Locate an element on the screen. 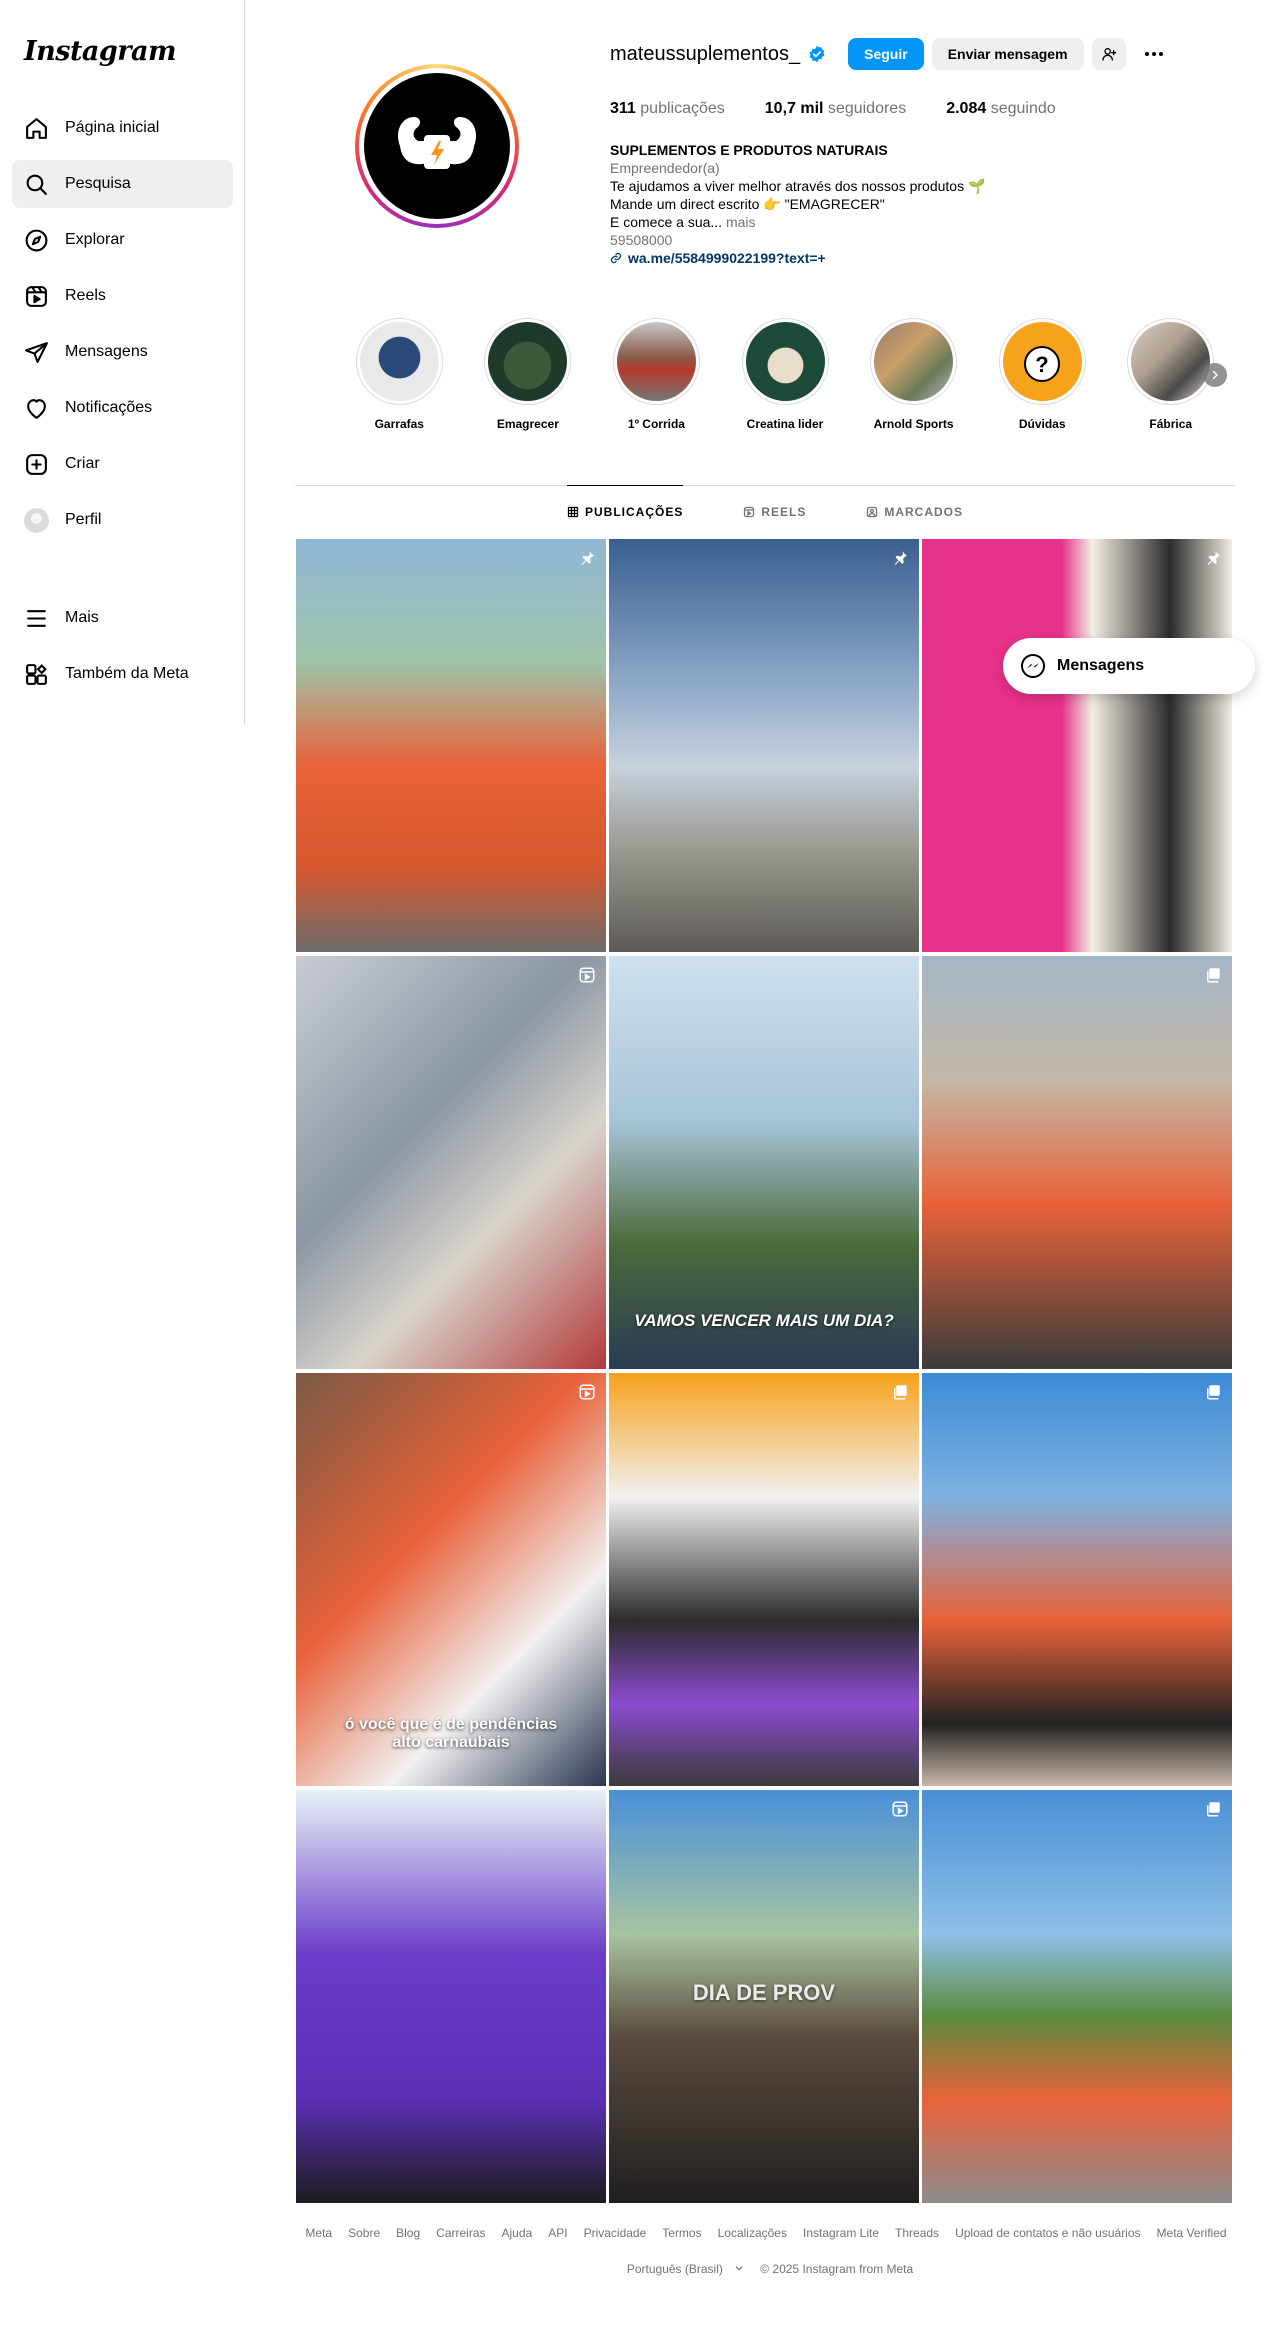 The image size is (1265, 2327). highlight-label: Arnold Sports is located at coordinates (913, 424).